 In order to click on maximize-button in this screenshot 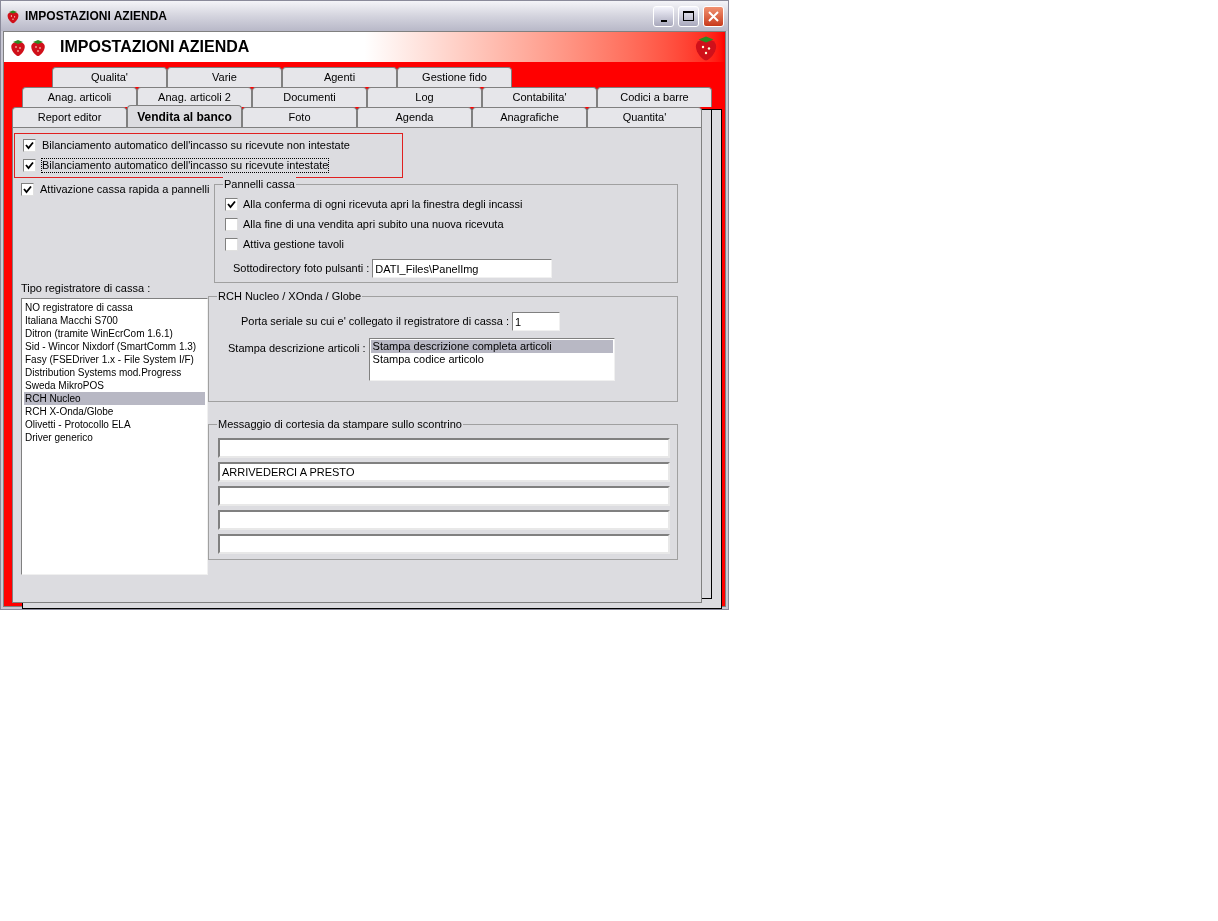, I will do `click(688, 16)`.